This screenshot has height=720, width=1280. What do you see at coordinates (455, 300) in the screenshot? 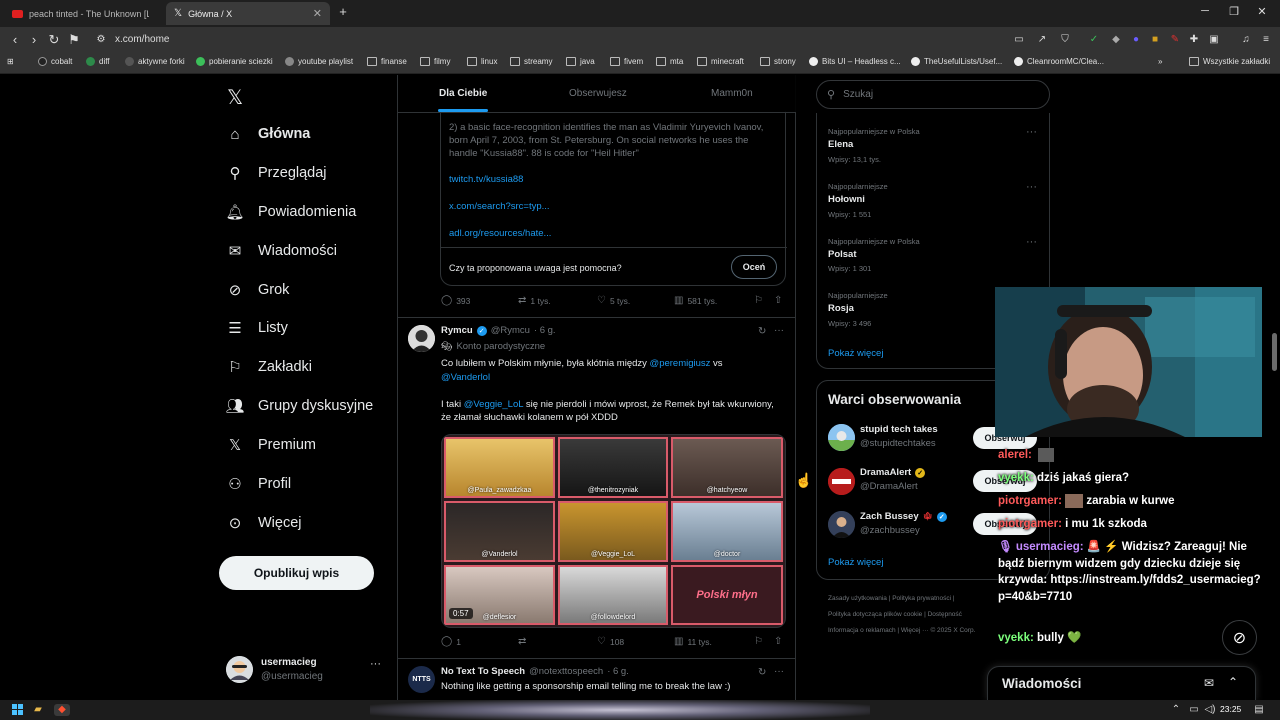
I see `reply-button: ◯ 393` at bounding box center [455, 300].